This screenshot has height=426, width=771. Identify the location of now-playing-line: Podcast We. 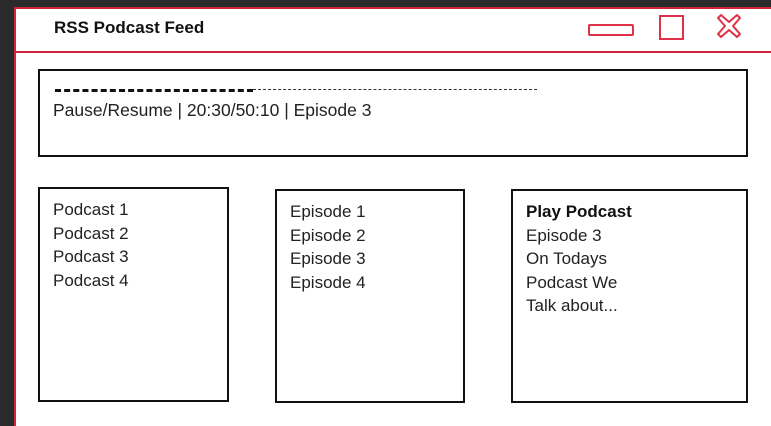
(572, 282).